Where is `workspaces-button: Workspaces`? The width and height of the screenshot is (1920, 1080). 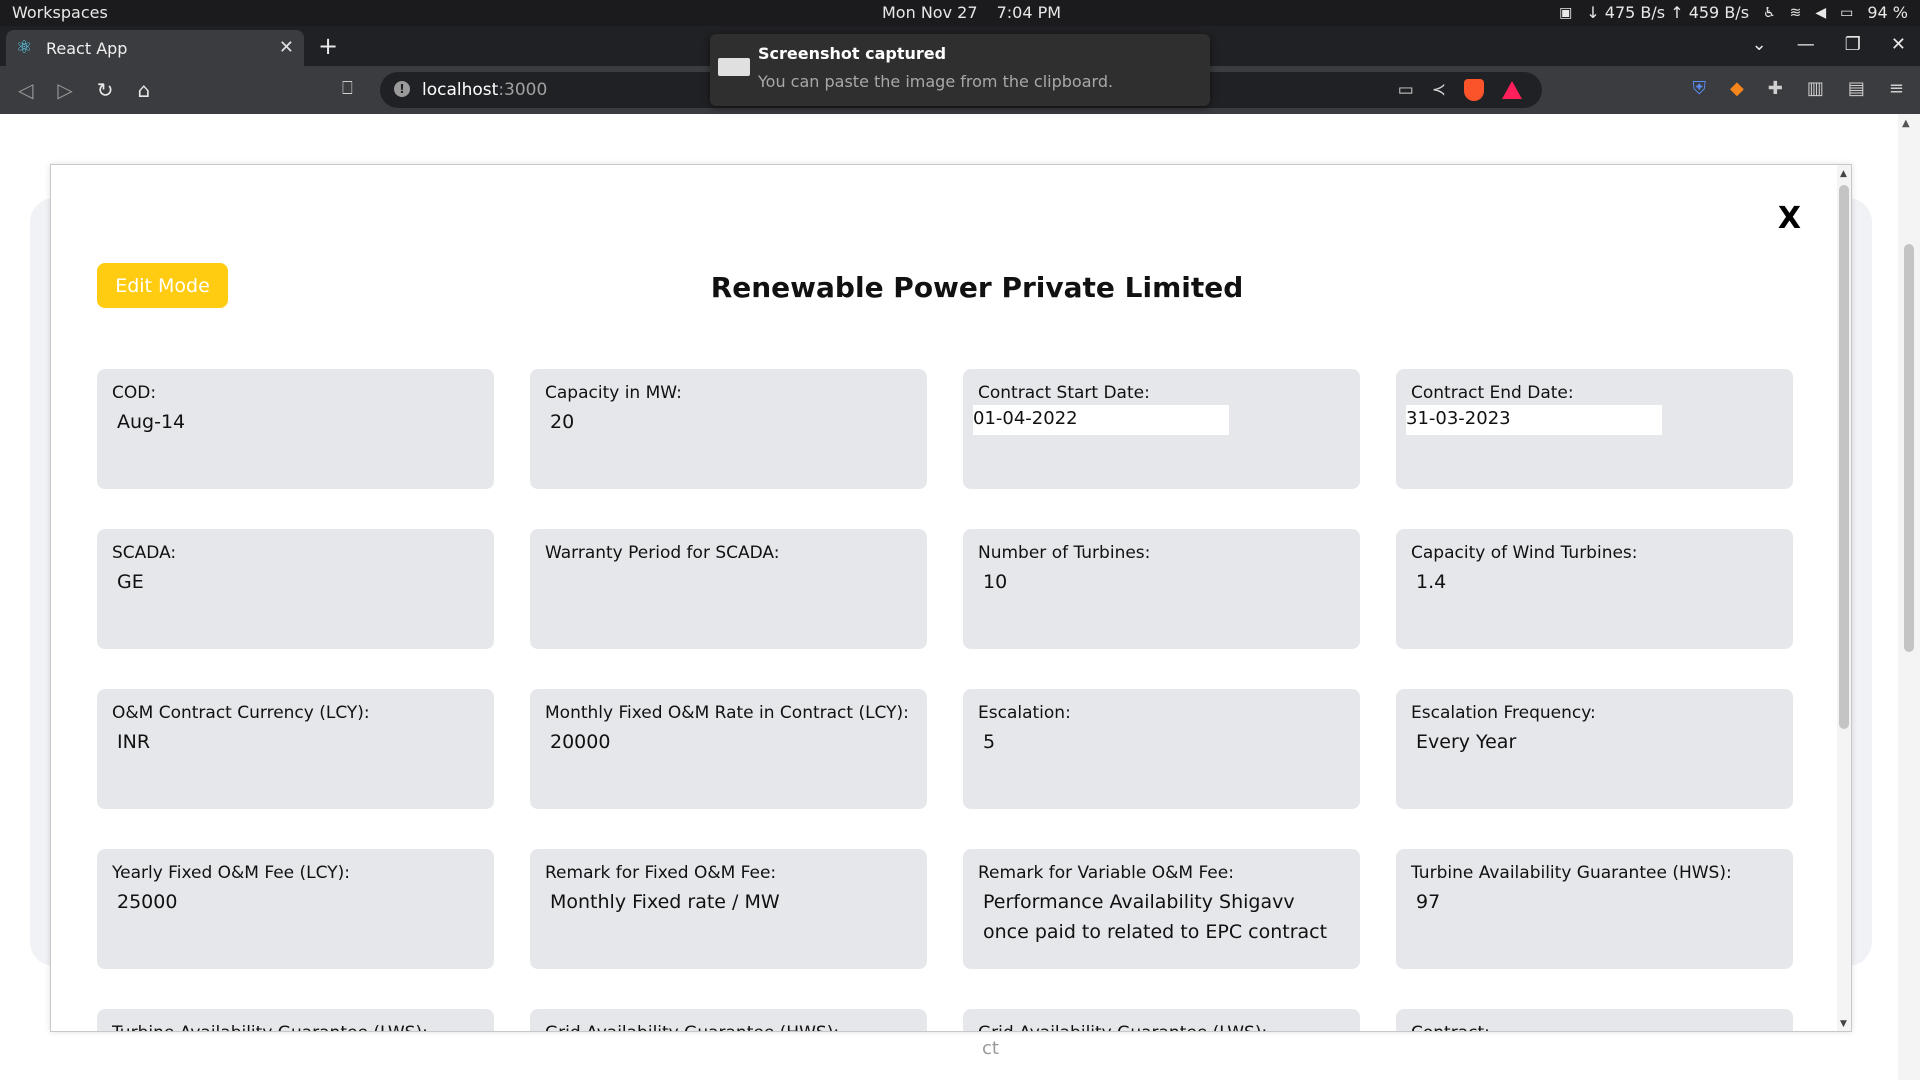 workspaces-button: Workspaces is located at coordinates (60, 12).